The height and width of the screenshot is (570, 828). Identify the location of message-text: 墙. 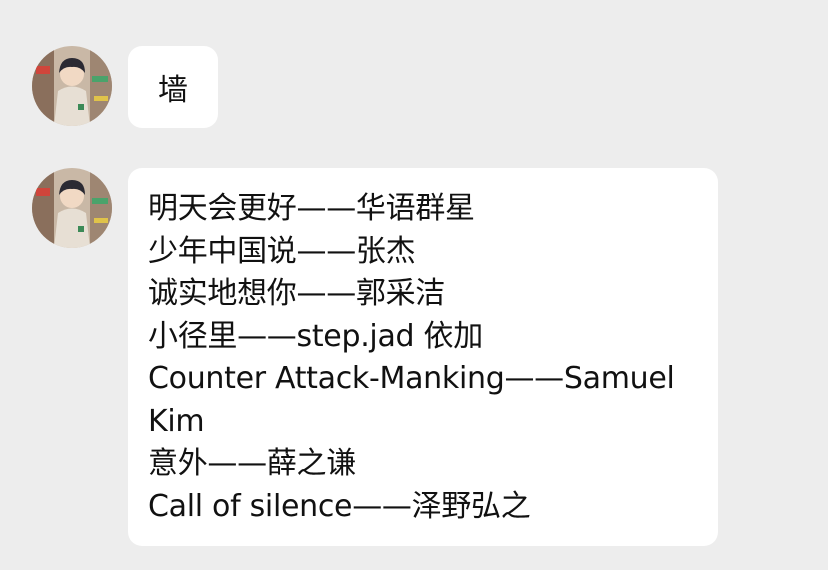
(173, 90).